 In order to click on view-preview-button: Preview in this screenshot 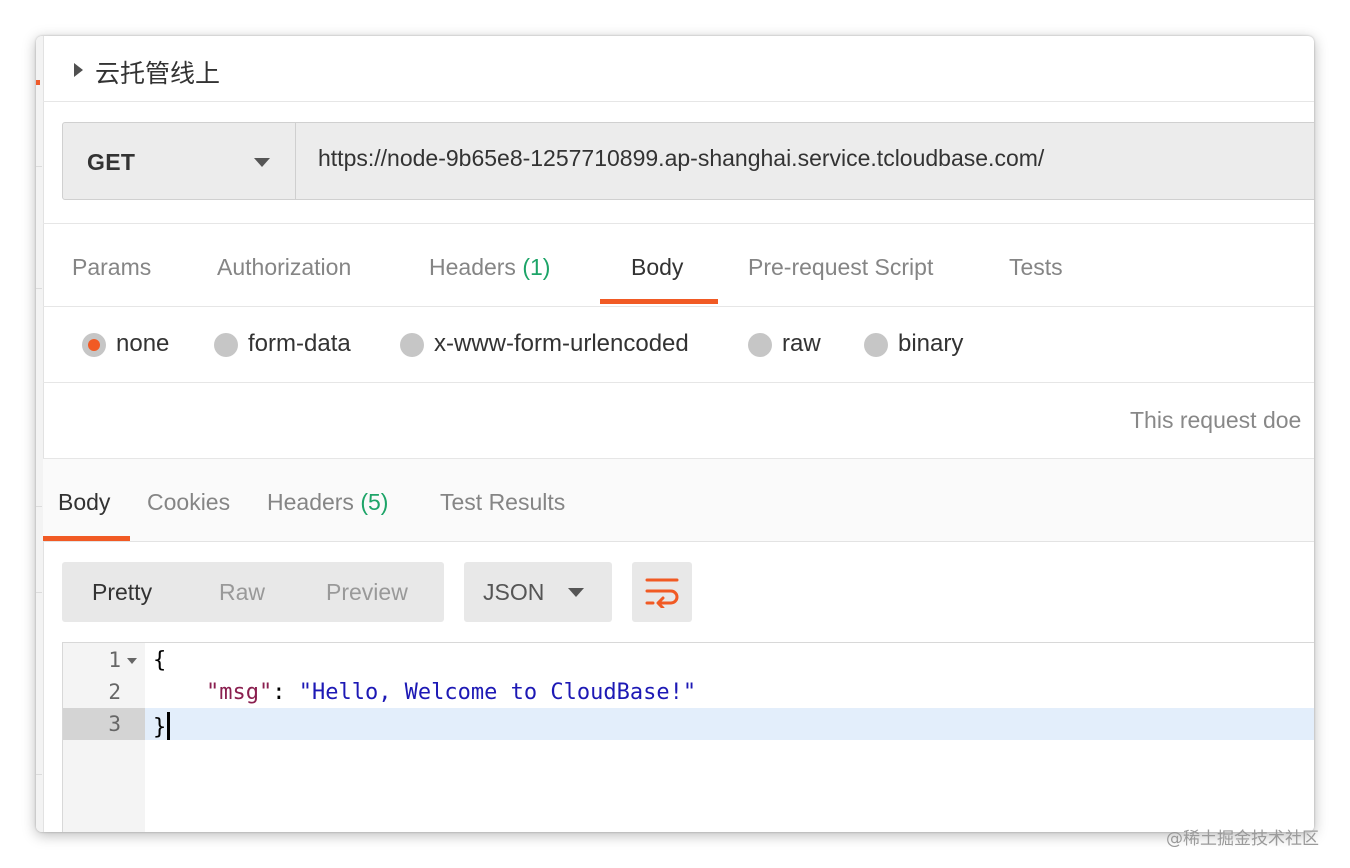, I will do `click(367, 592)`.